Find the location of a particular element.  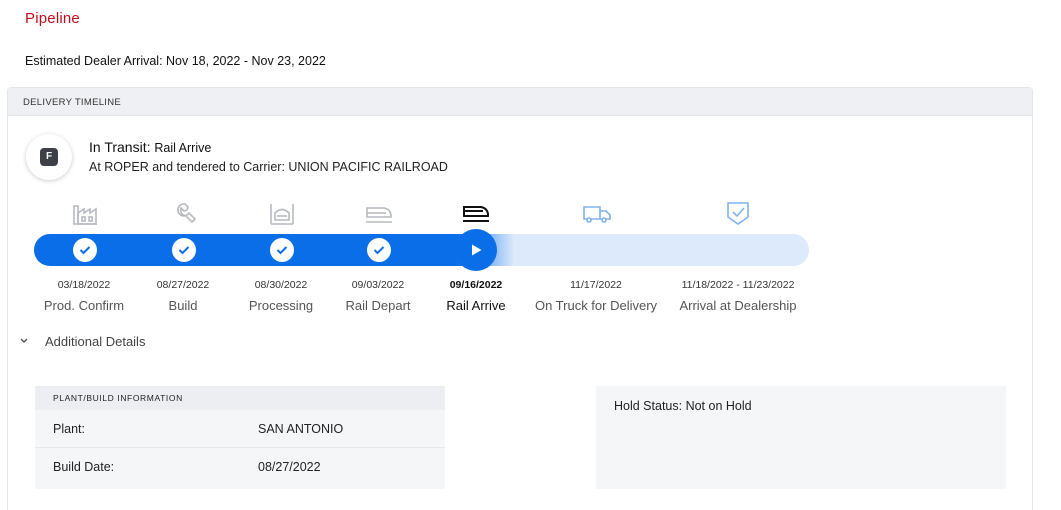

factory-icon is located at coordinates (85, 213).